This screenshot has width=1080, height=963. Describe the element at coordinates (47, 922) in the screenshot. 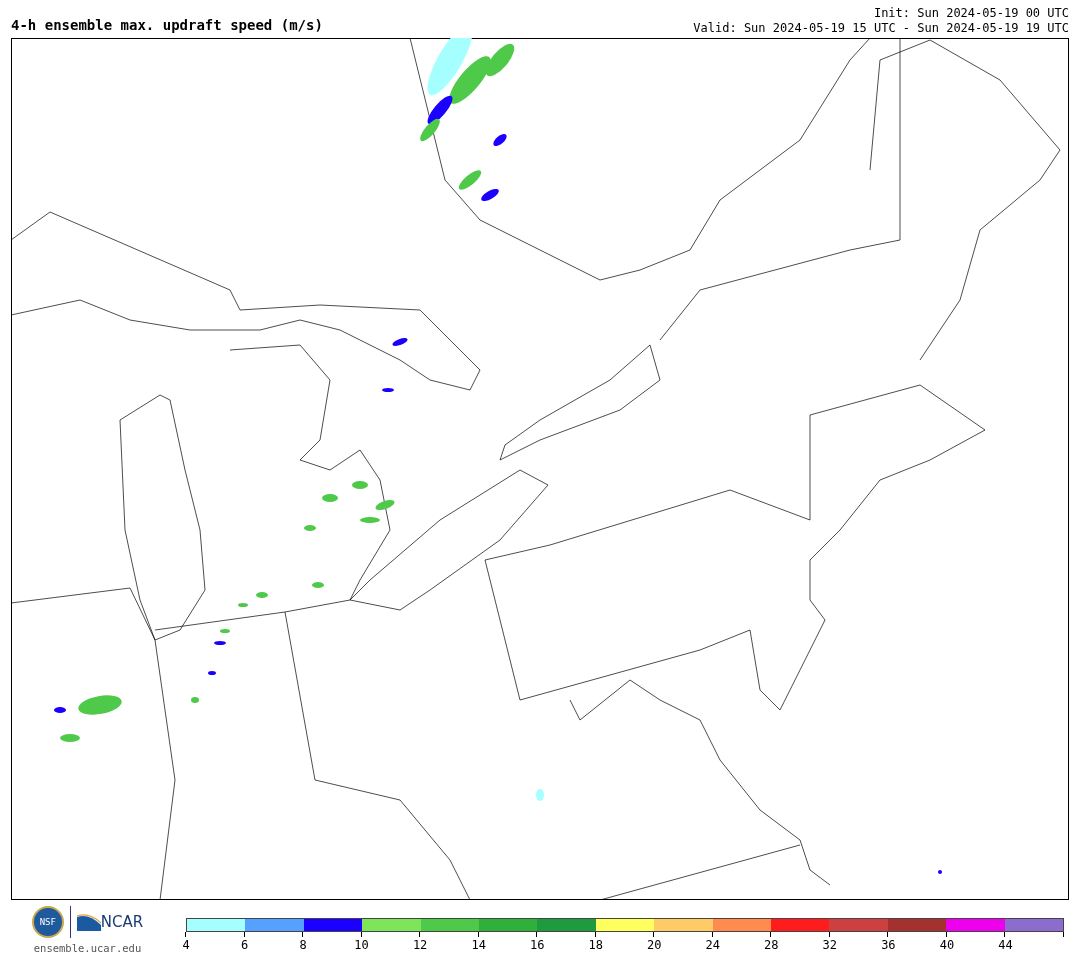

I see `nsf-logo: NSF` at that location.